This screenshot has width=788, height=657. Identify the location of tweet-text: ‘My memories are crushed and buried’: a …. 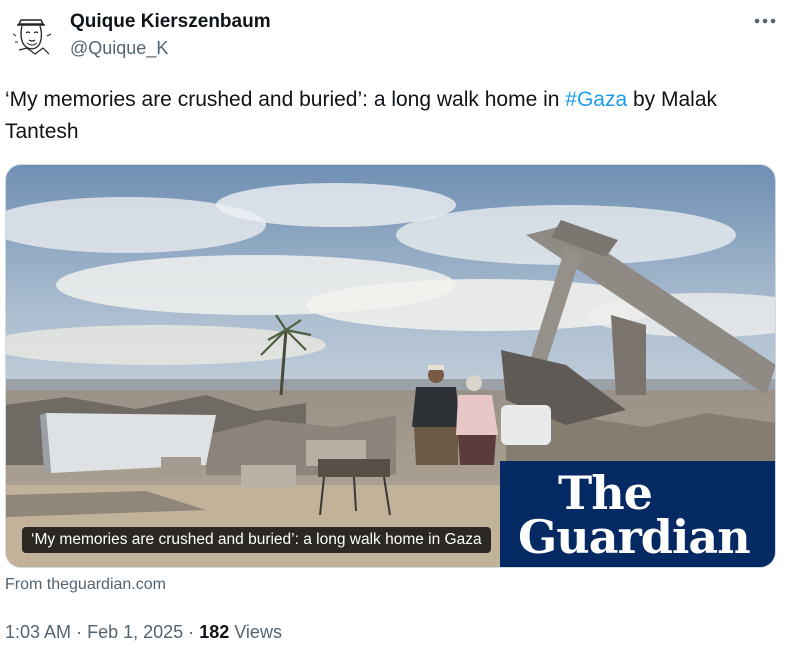
(390, 116).